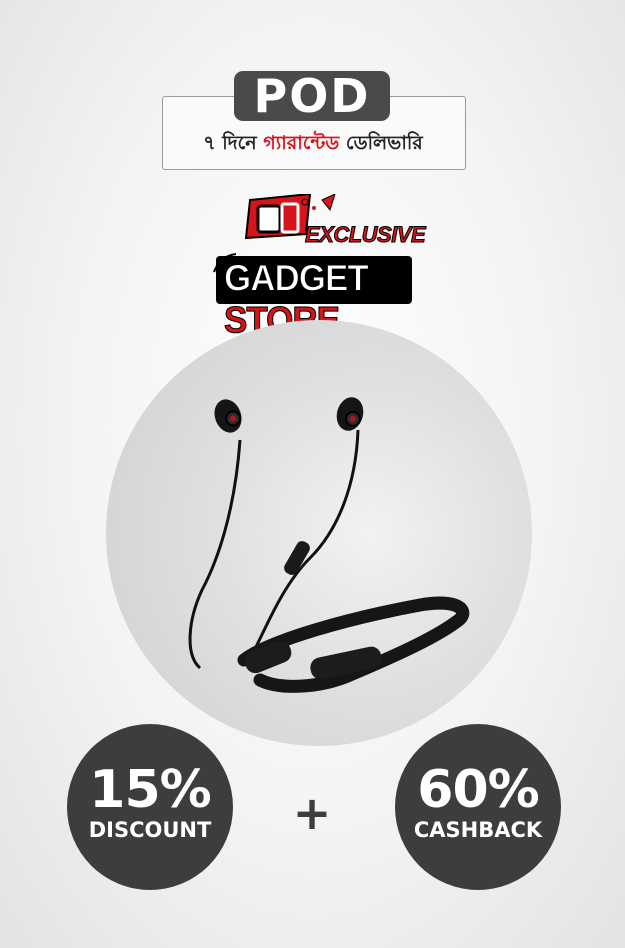 This screenshot has height=948, width=625. I want to click on discount-label: DISCOUNT, so click(150, 830).